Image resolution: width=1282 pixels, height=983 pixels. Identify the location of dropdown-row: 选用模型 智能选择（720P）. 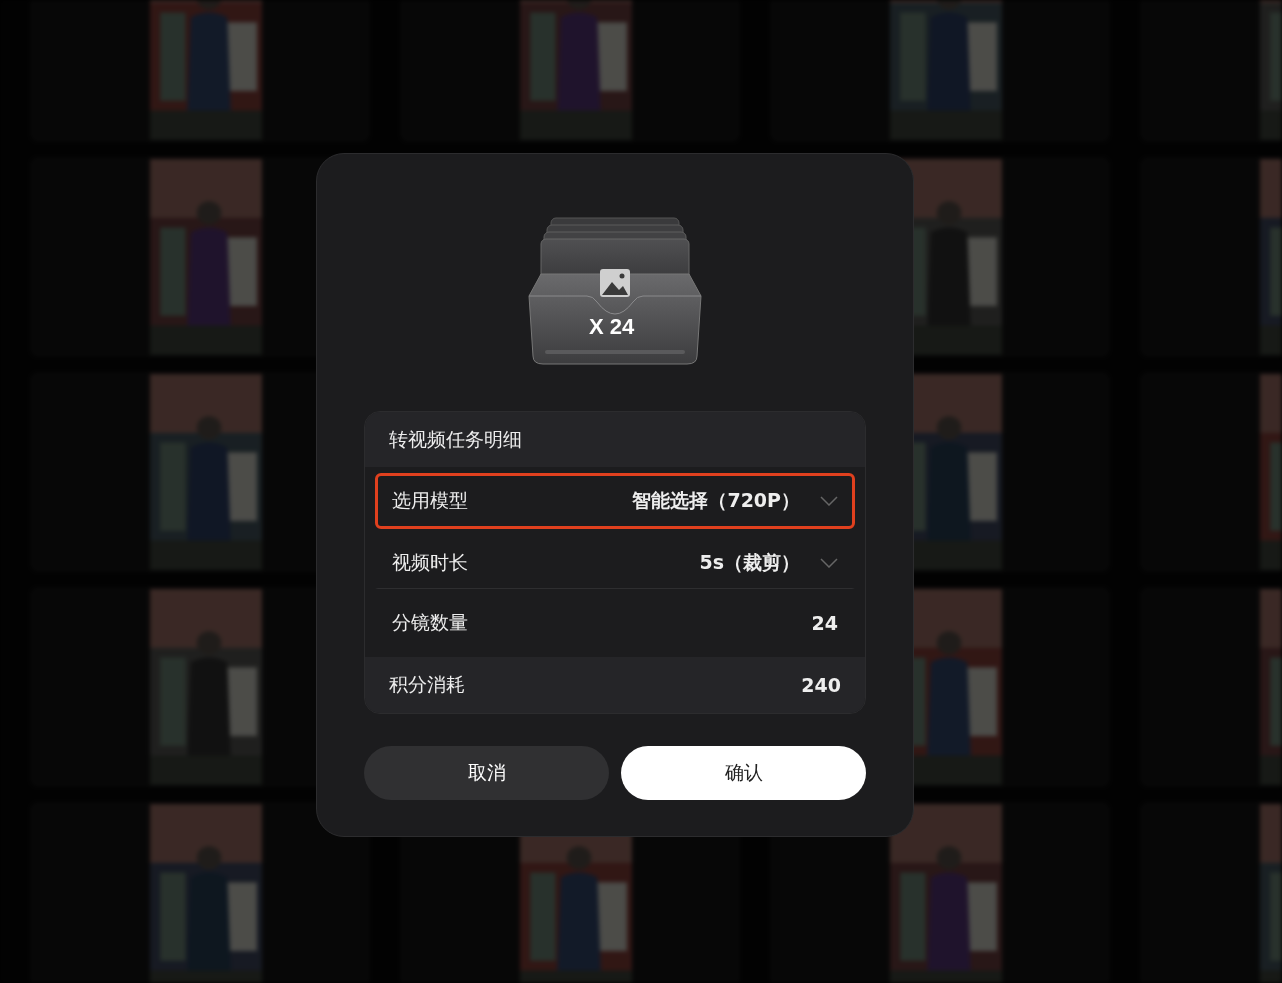
(615, 501).